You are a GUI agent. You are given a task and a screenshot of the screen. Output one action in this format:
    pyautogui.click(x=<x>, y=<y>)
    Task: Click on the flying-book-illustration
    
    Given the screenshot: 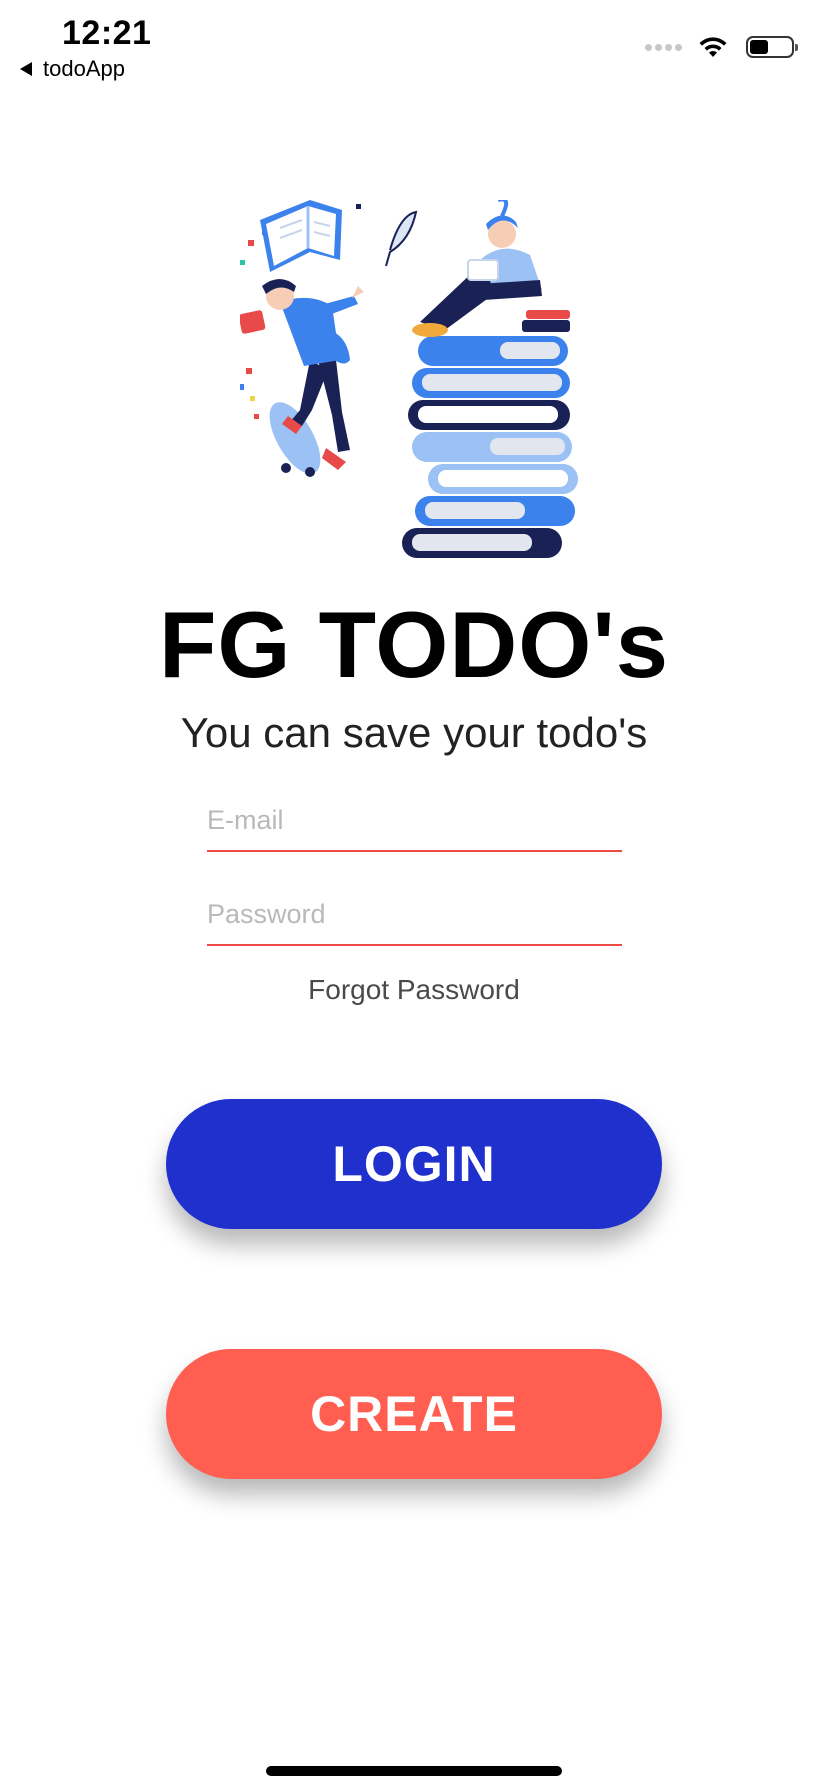 What is the action you would take?
    pyautogui.click(x=301, y=236)
    